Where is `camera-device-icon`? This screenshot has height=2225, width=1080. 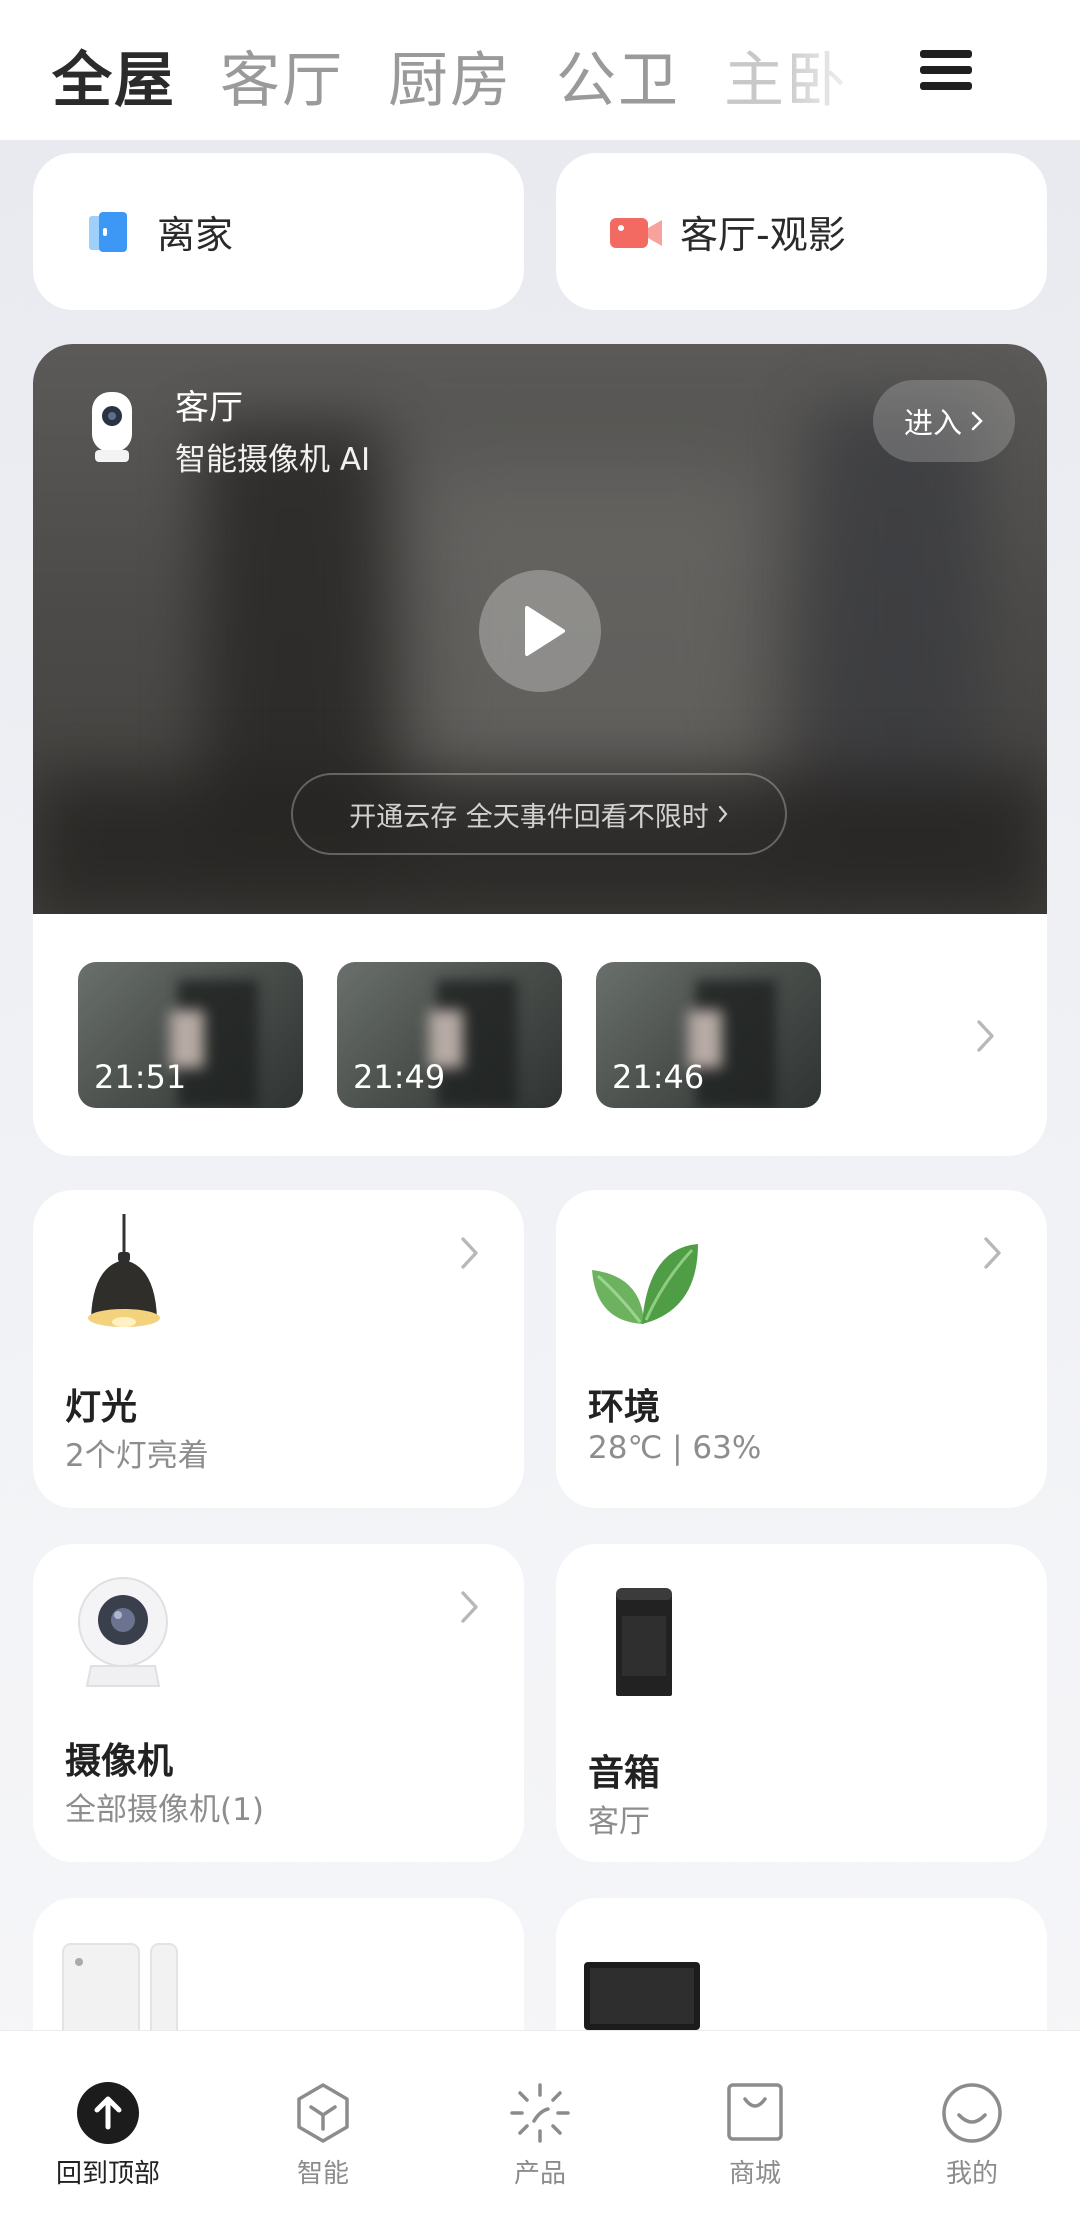
camera-device-icon is located at coordinates (112, 428).